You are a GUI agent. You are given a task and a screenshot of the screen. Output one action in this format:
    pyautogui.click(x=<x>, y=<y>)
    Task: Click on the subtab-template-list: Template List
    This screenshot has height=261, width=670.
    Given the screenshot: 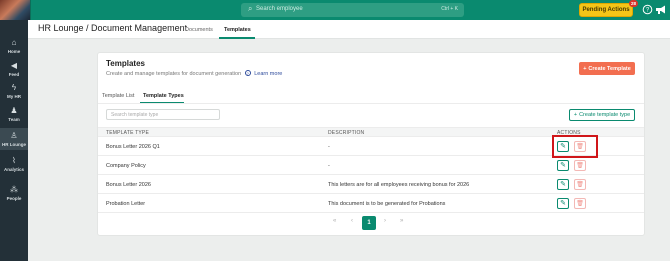 What is the action you would take?
    pyautogui.click(x=118, y=96)
    